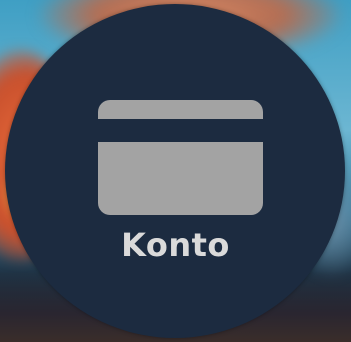 The height and width of the screenshot is (342, 351). Describe the element at coordinates (175, 245) in the screenshot. I see `account-label: Konto` at that location.